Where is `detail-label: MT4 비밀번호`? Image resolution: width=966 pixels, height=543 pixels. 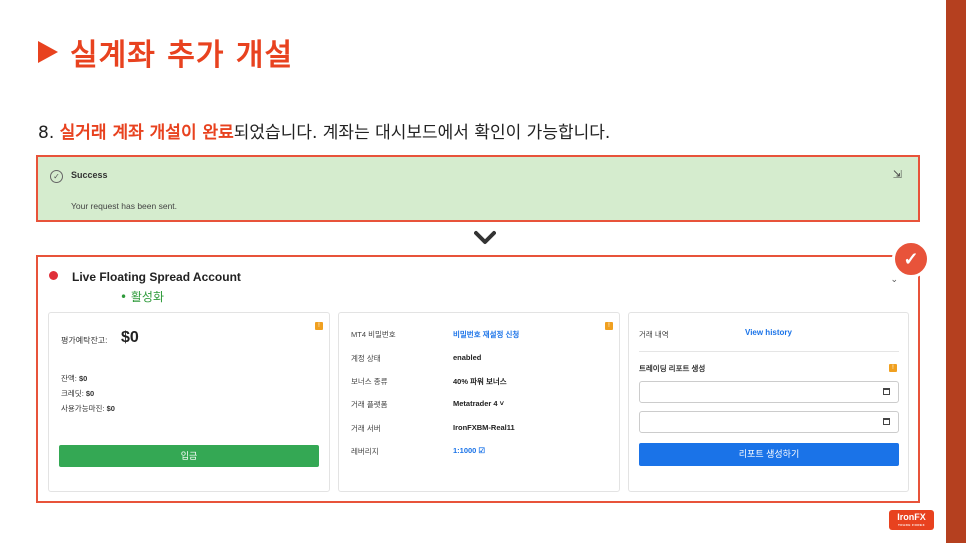 detail-label: MT4 비밀번호 is located at coordinates (373, 334).